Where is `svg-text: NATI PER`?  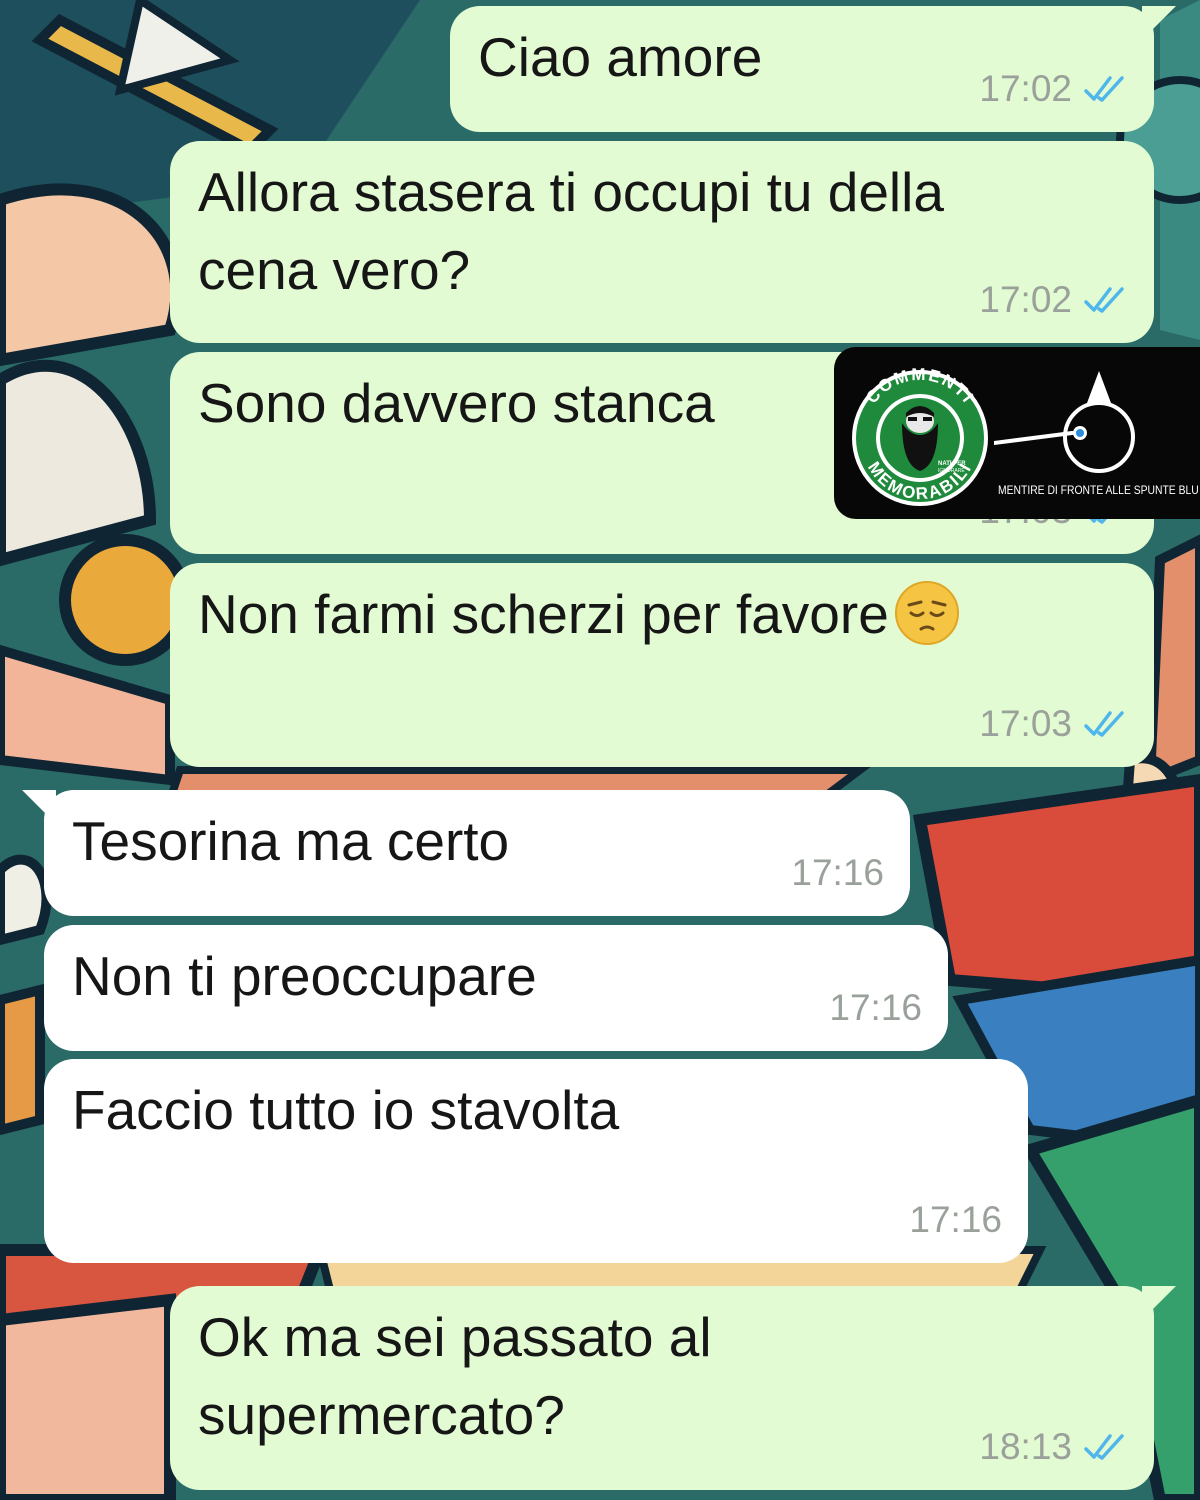
svg-text: NATI PER is located at coordinates (952, 464).